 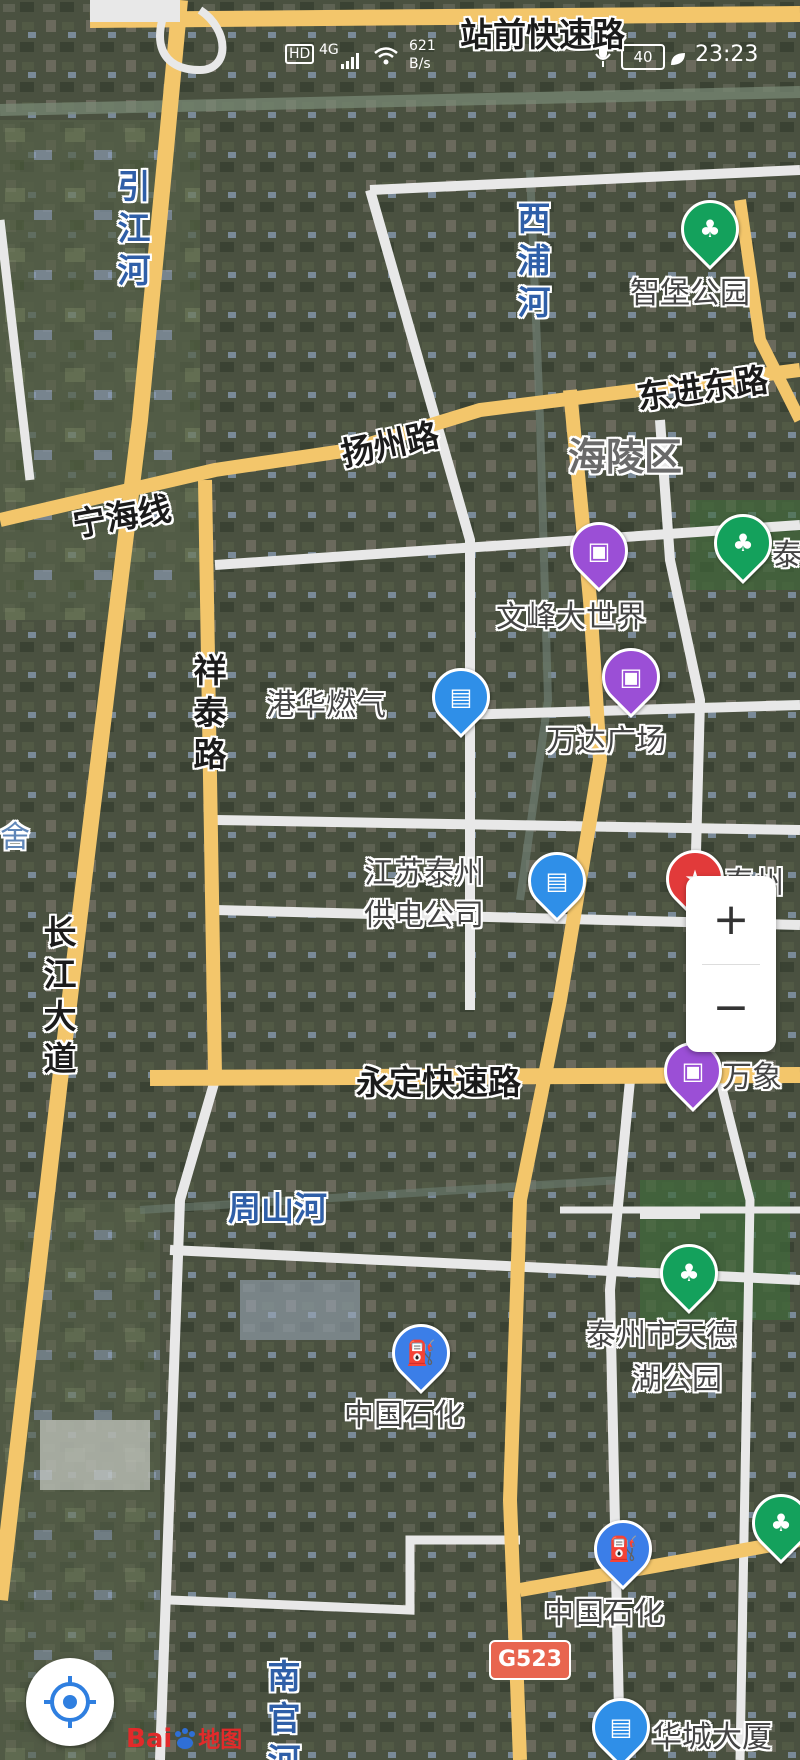 I want to click on logo-text: Bai, so click(x=149, y=1739).